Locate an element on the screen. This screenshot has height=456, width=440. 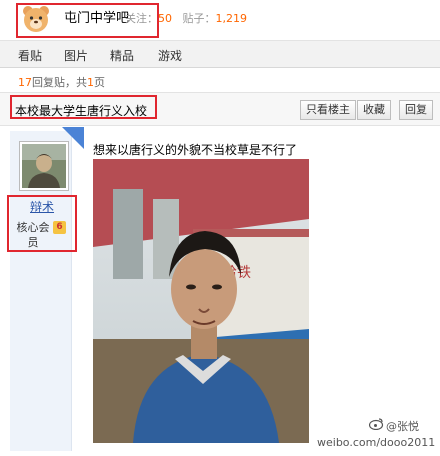
page-count: 1 is located at coordinates (90, 82).